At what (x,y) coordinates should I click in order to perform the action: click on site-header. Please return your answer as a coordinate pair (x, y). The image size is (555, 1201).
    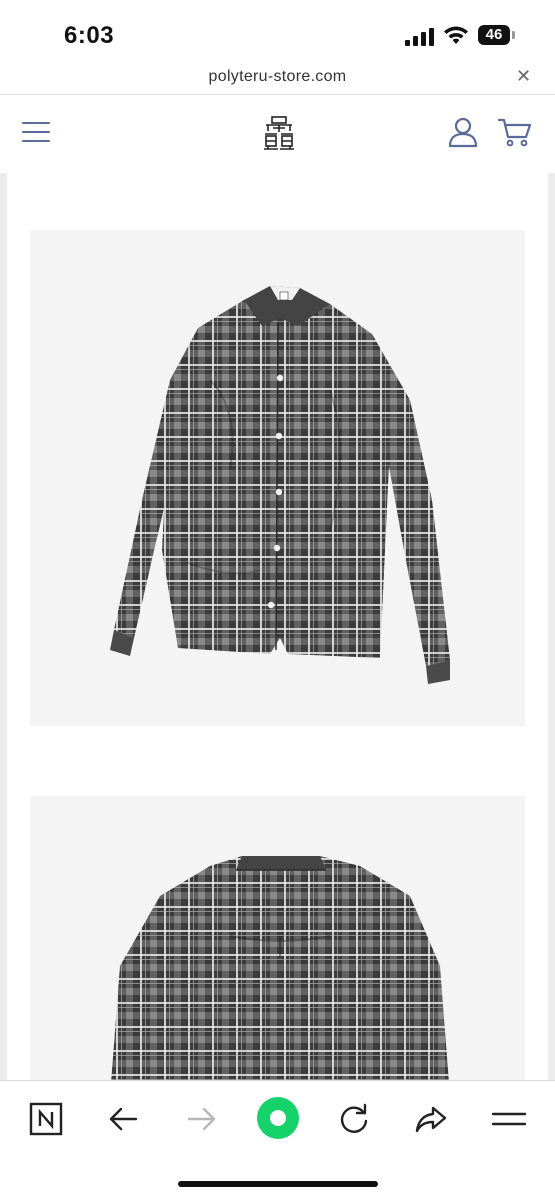
    Looking at the image, I should click on (277, 134).